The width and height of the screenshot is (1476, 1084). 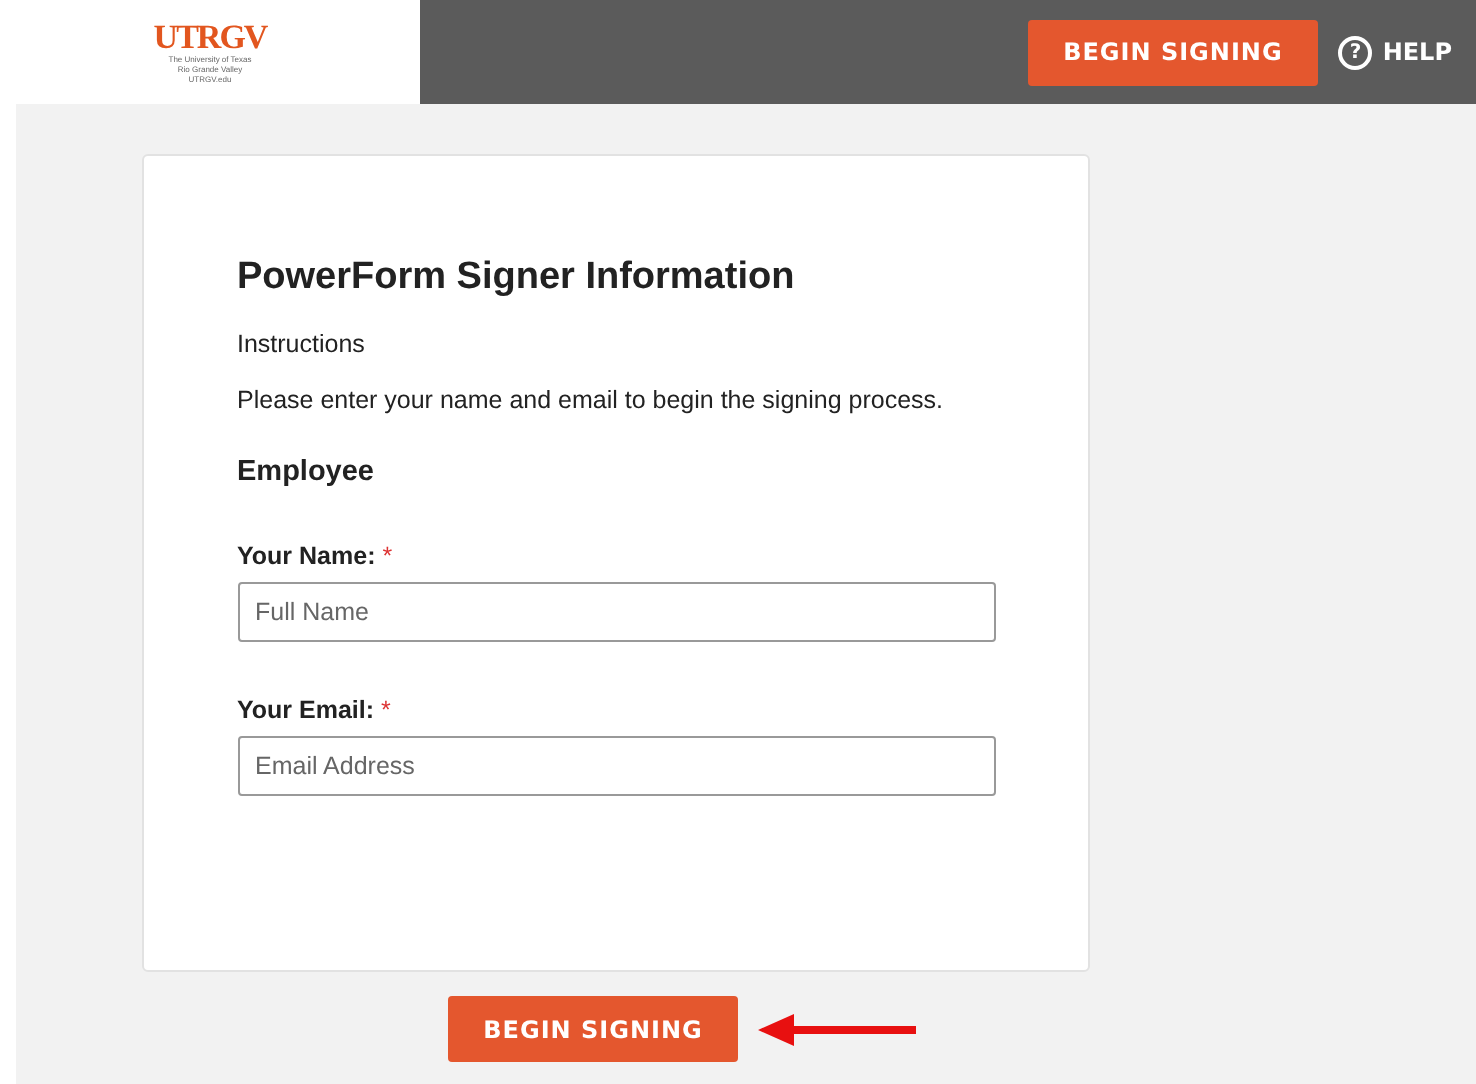 What do you see at coordinates (1395, 52) in the screenshot?
I see `help-button: ? HELP` at bounding box center [1395, 52].